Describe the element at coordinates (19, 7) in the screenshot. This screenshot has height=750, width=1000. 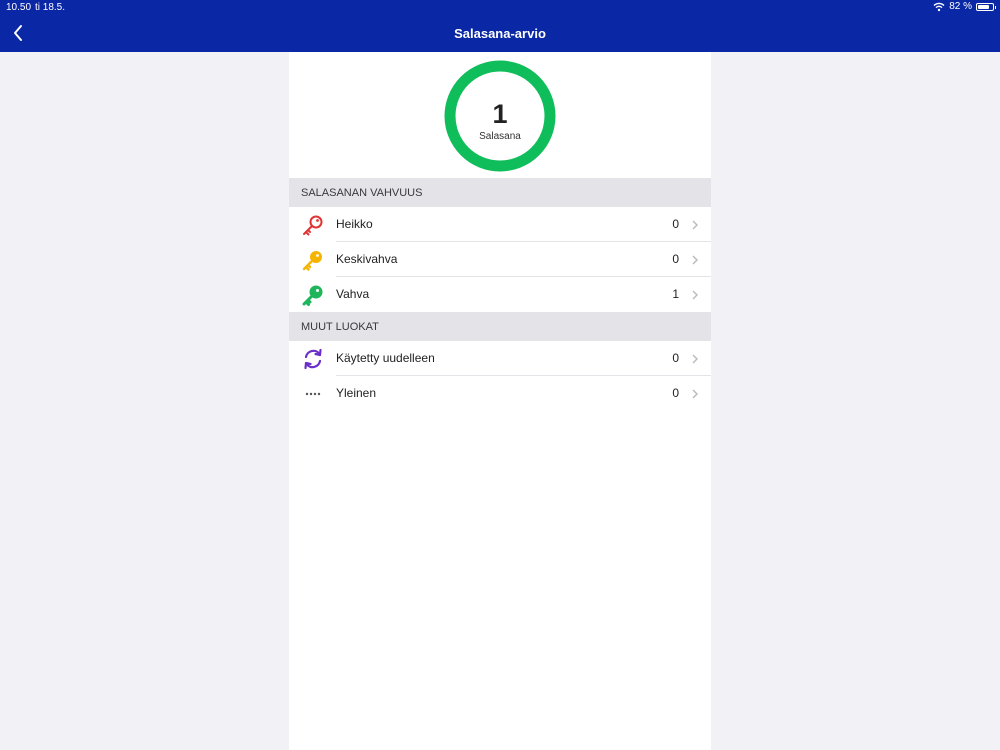
I see `status-time: 10.50` at that location.